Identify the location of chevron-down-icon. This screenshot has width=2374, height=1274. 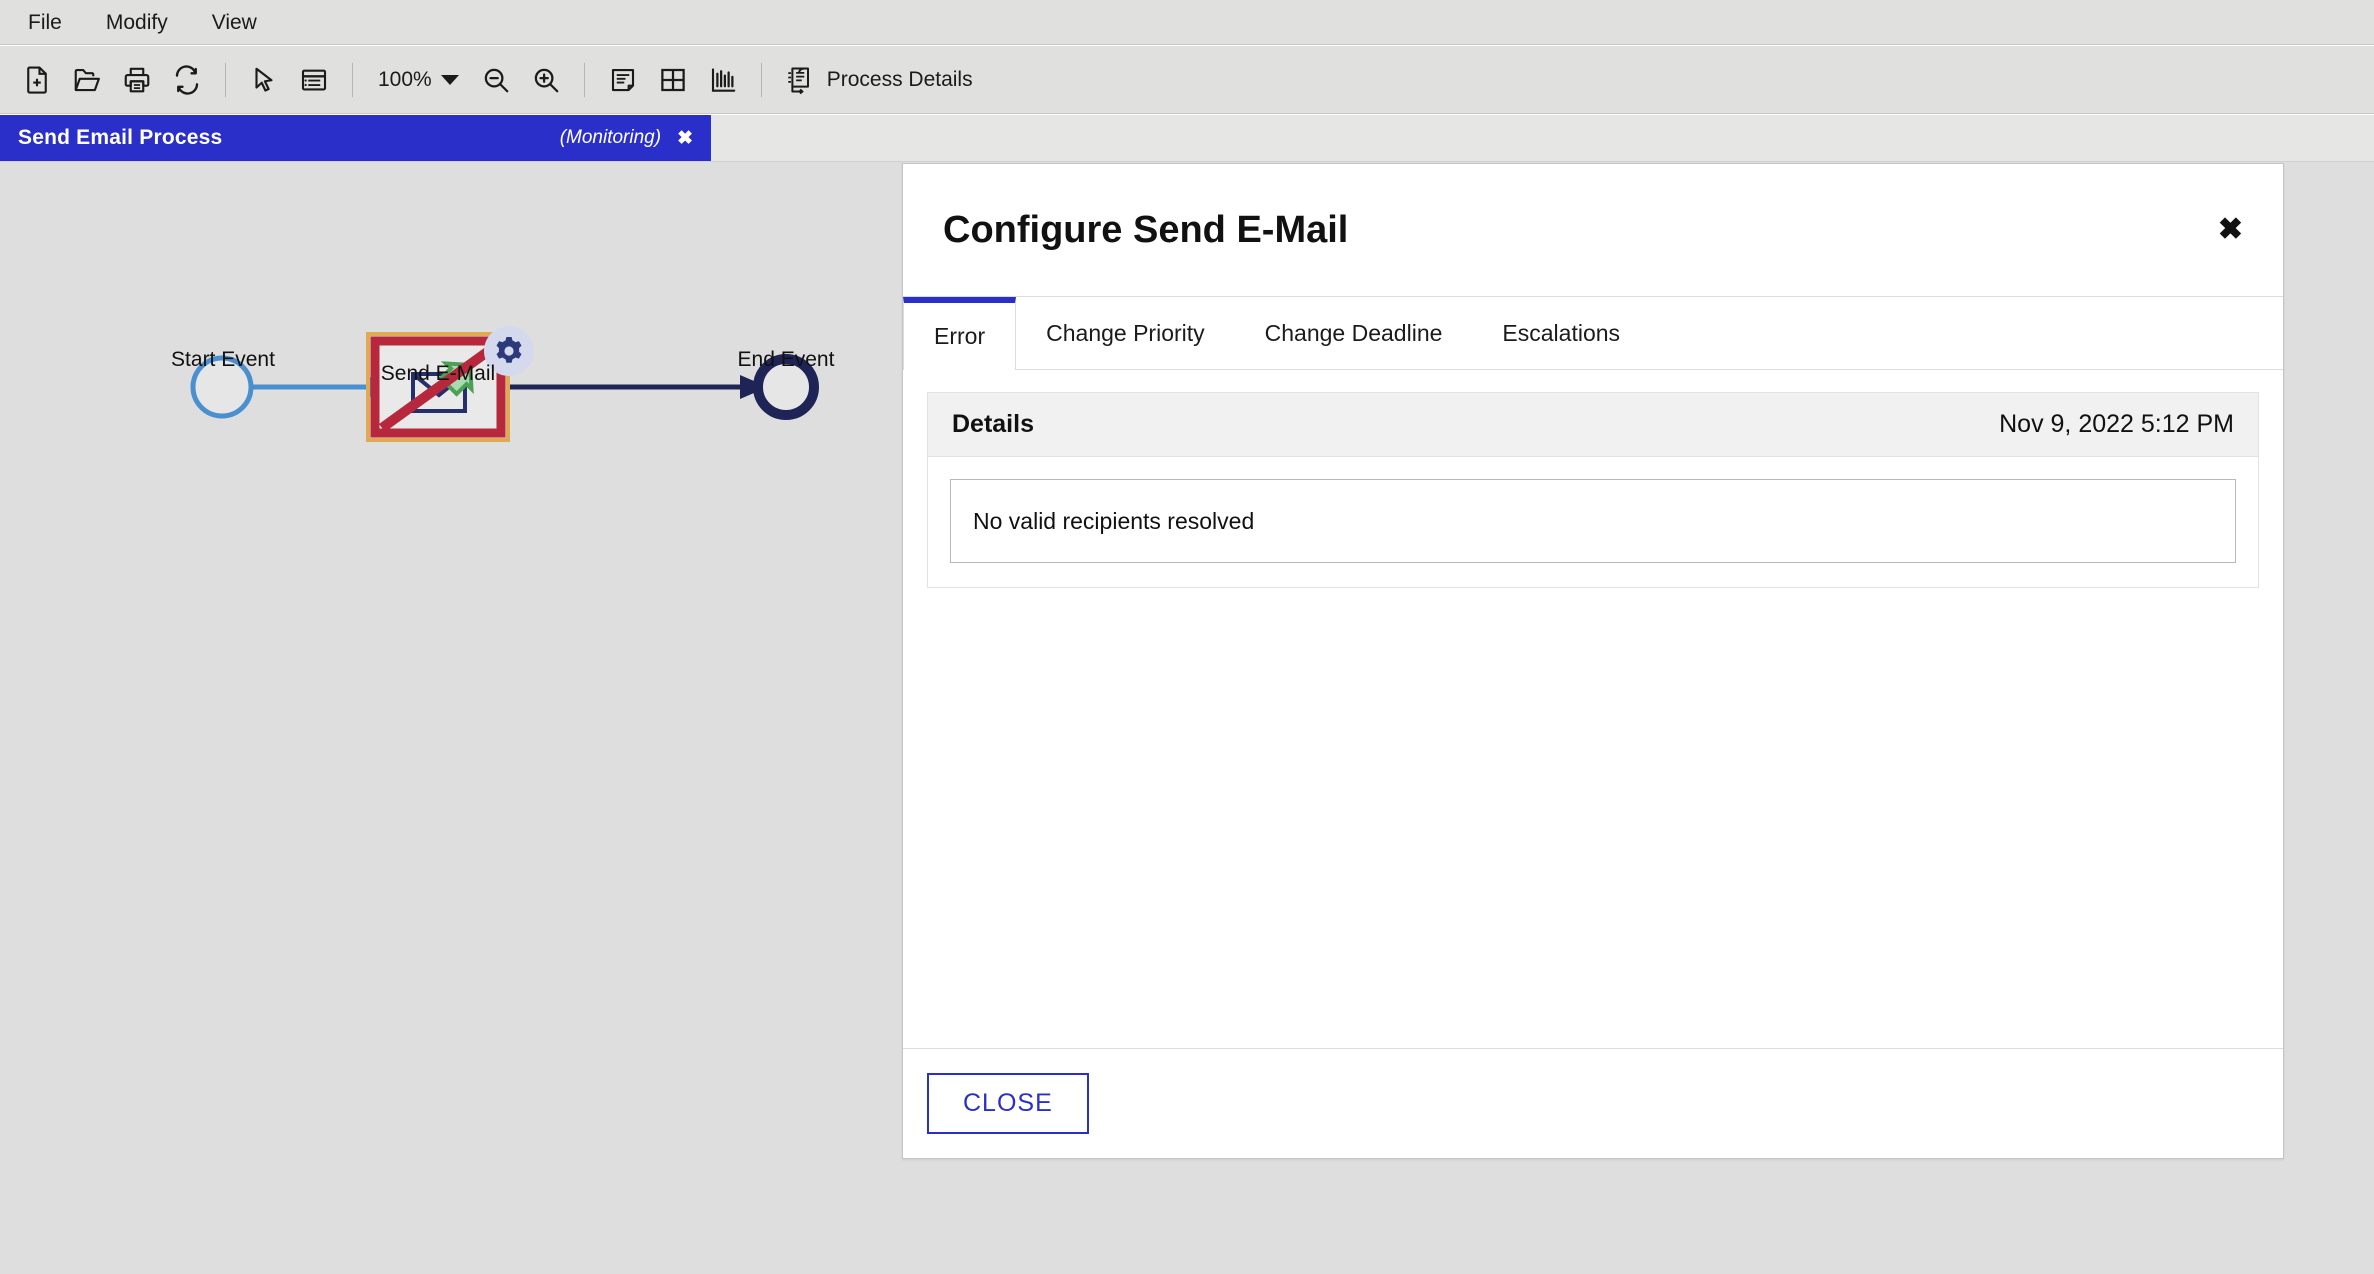
(449, 79).